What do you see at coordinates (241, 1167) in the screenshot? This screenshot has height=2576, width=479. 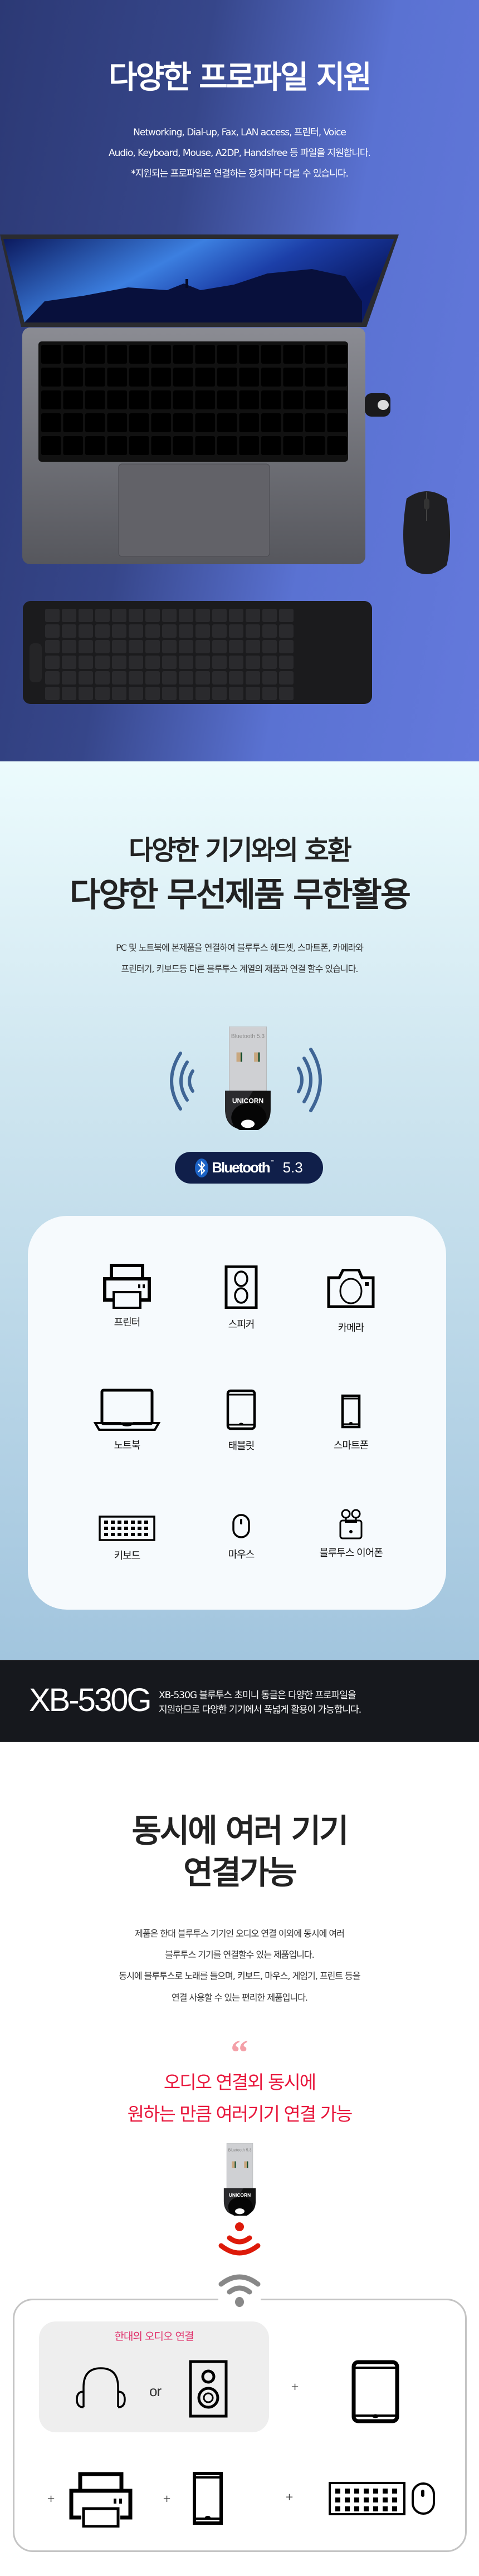 I see `bluetooth-wordmark: Bluetooth` at bounding box center [241, 1167].